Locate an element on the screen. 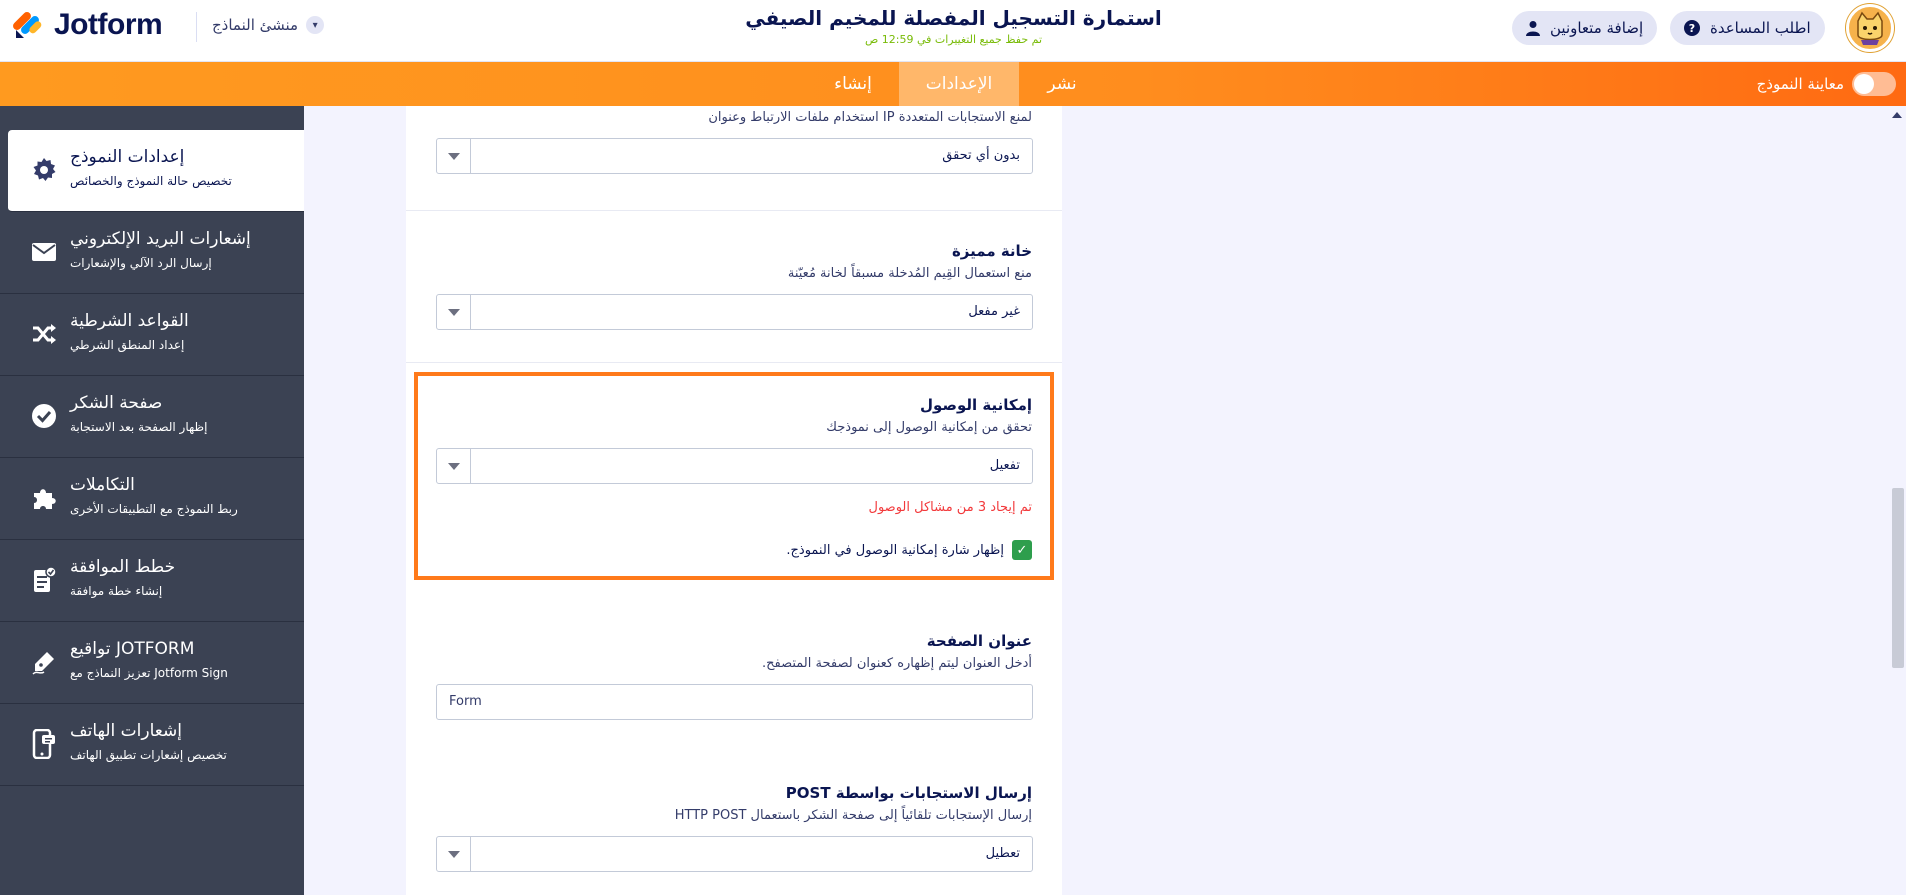 The width and height of the screenshot is (1906, 895). avatar-cat-icon is located at coordinates (1870, 28).